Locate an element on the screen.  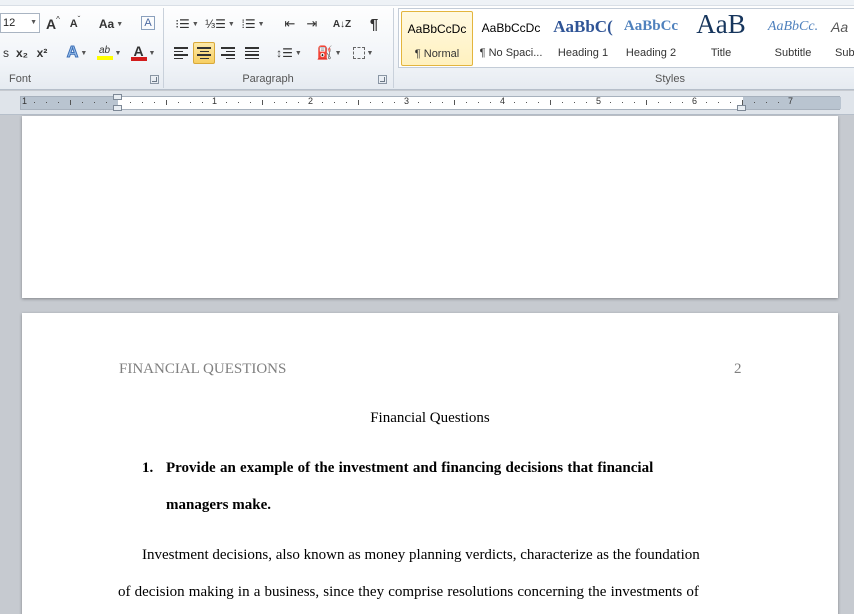
subscript-button: x₂ is located at coordinates (22, 53).